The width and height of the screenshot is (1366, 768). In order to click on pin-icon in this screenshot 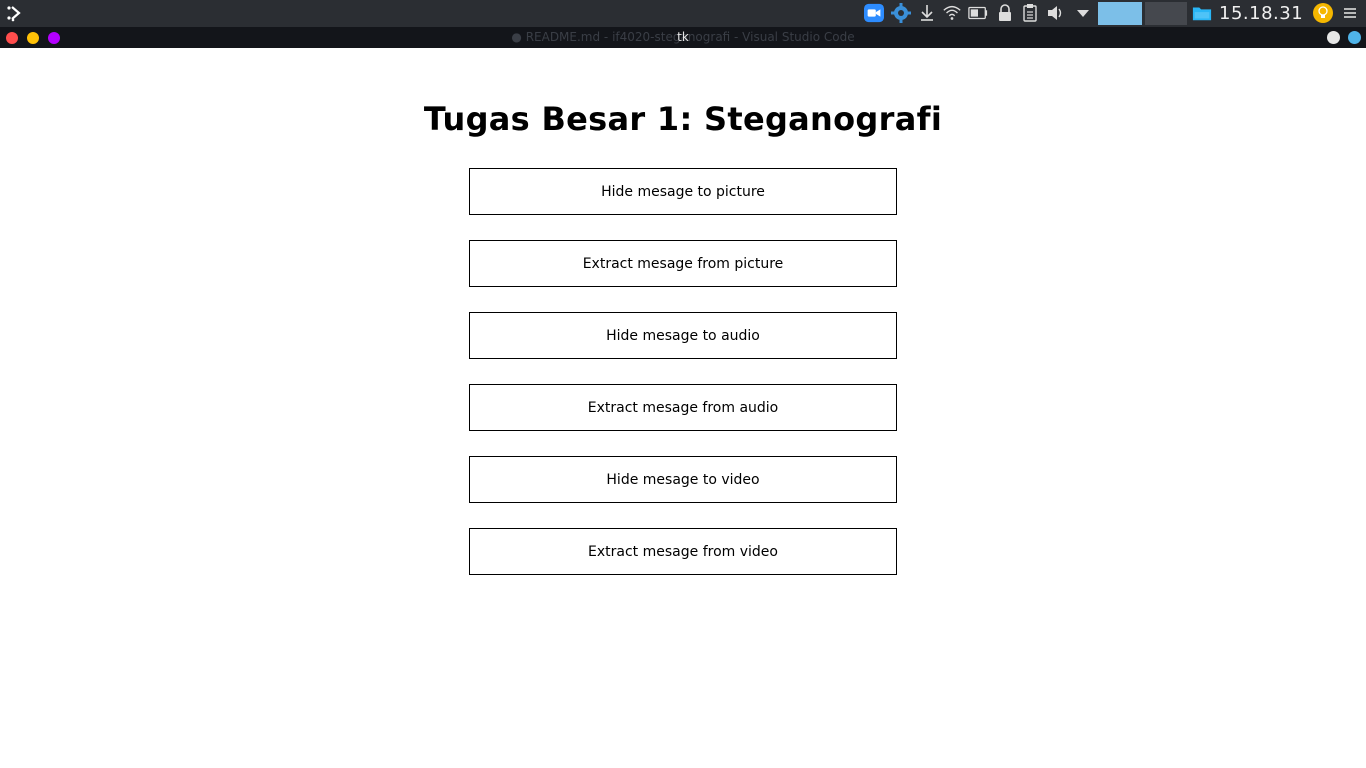, I will do `click(1333, 37)`.